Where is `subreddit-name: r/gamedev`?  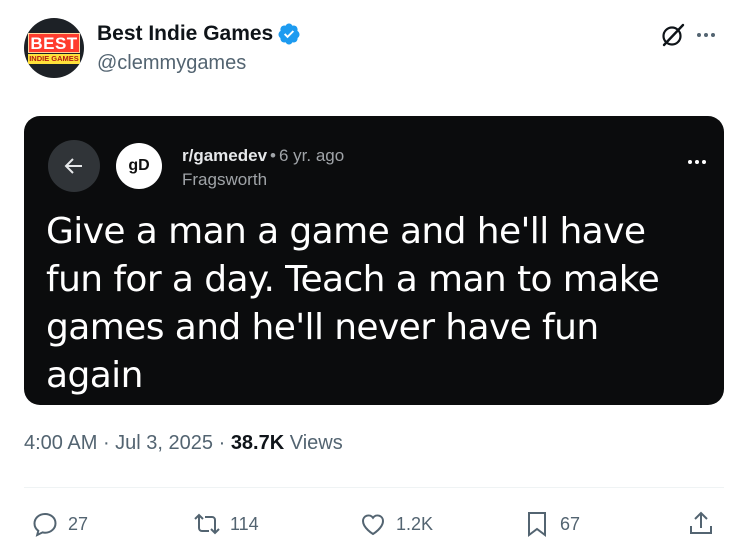 subreddit-name: r/gamedev is located at coordinates (225, 155).